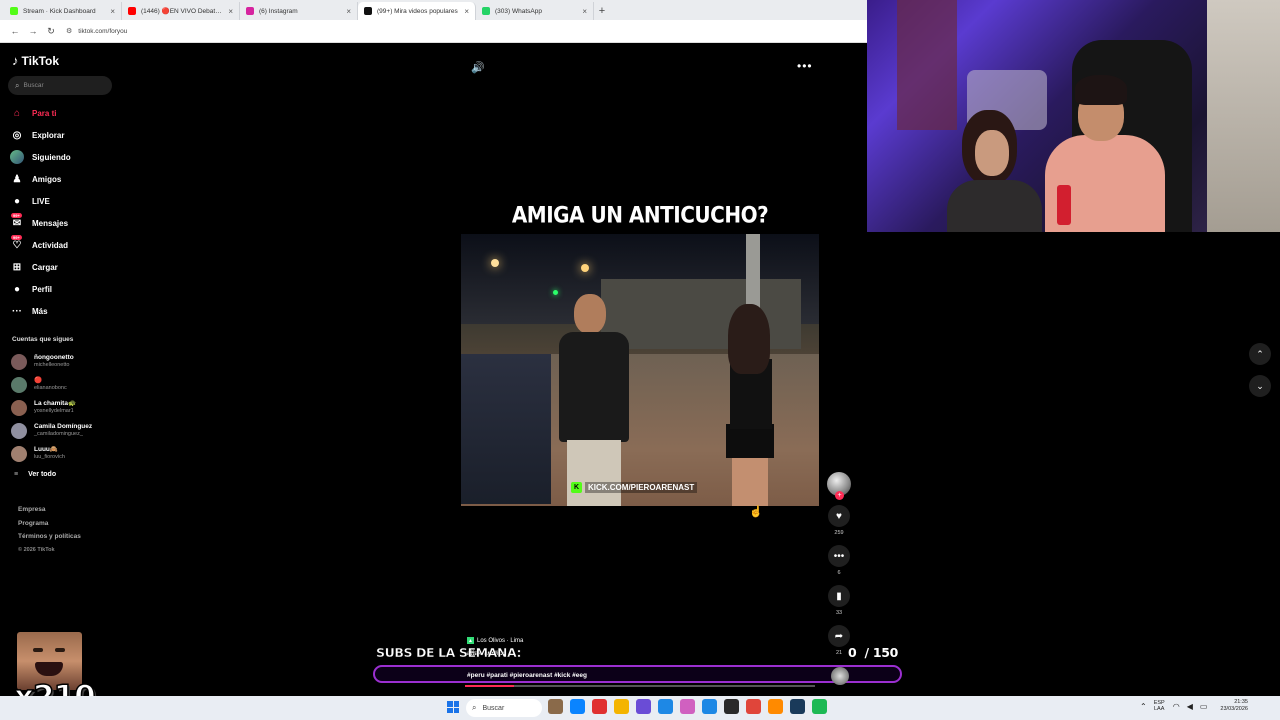 This screenshot has height=720, width=1280. What do you see at coordinates (16, 221) in the screenshot?
I see `messages-icon: ✉ 99+` at bounding box center [16, 221].